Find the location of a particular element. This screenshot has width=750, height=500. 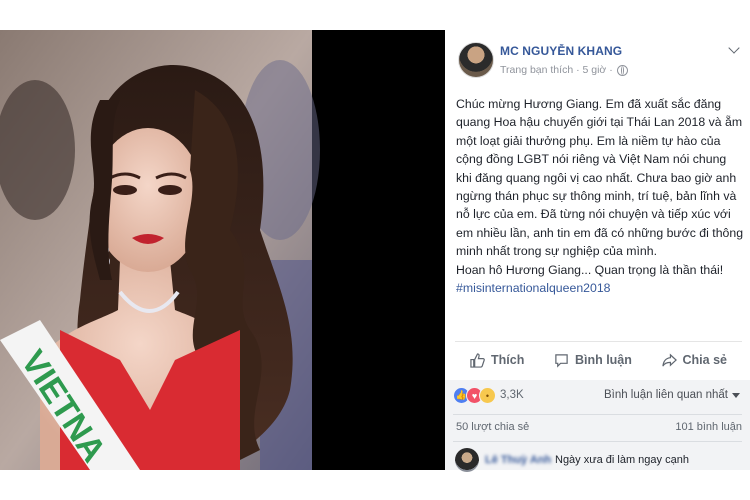

like-button: Thích is located at coordinates (497, 360).